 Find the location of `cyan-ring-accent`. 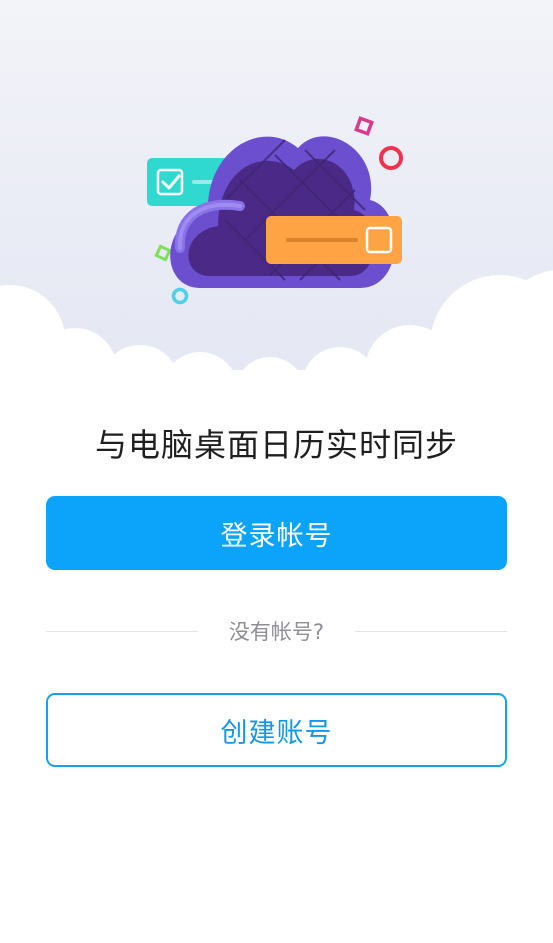

cyan-ring-accent is located at coordinates (180, 296).